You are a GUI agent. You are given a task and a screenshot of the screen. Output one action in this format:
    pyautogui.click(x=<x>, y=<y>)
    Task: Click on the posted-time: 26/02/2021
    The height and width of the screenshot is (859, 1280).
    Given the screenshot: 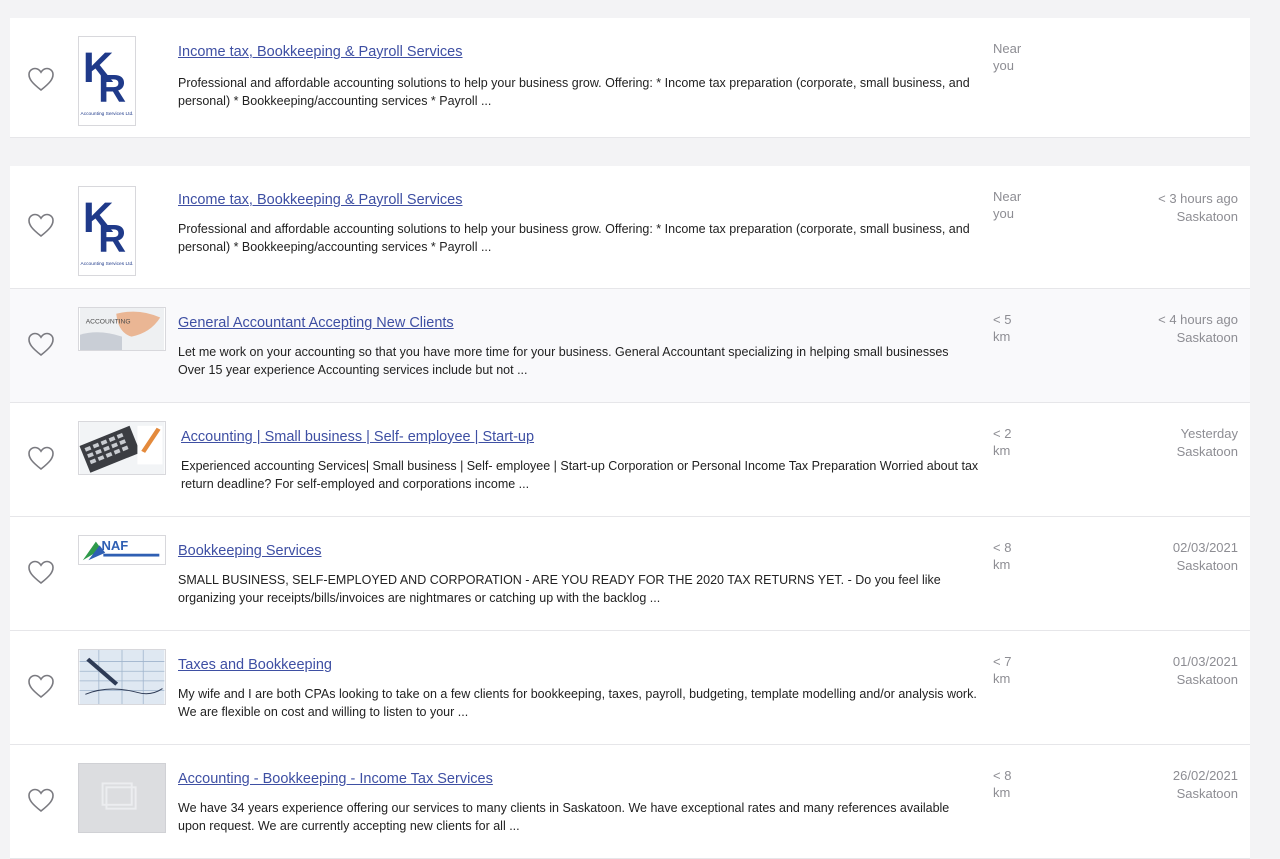 What is the action you would take?
    pyautogui.click(x=1205, y=775)
    